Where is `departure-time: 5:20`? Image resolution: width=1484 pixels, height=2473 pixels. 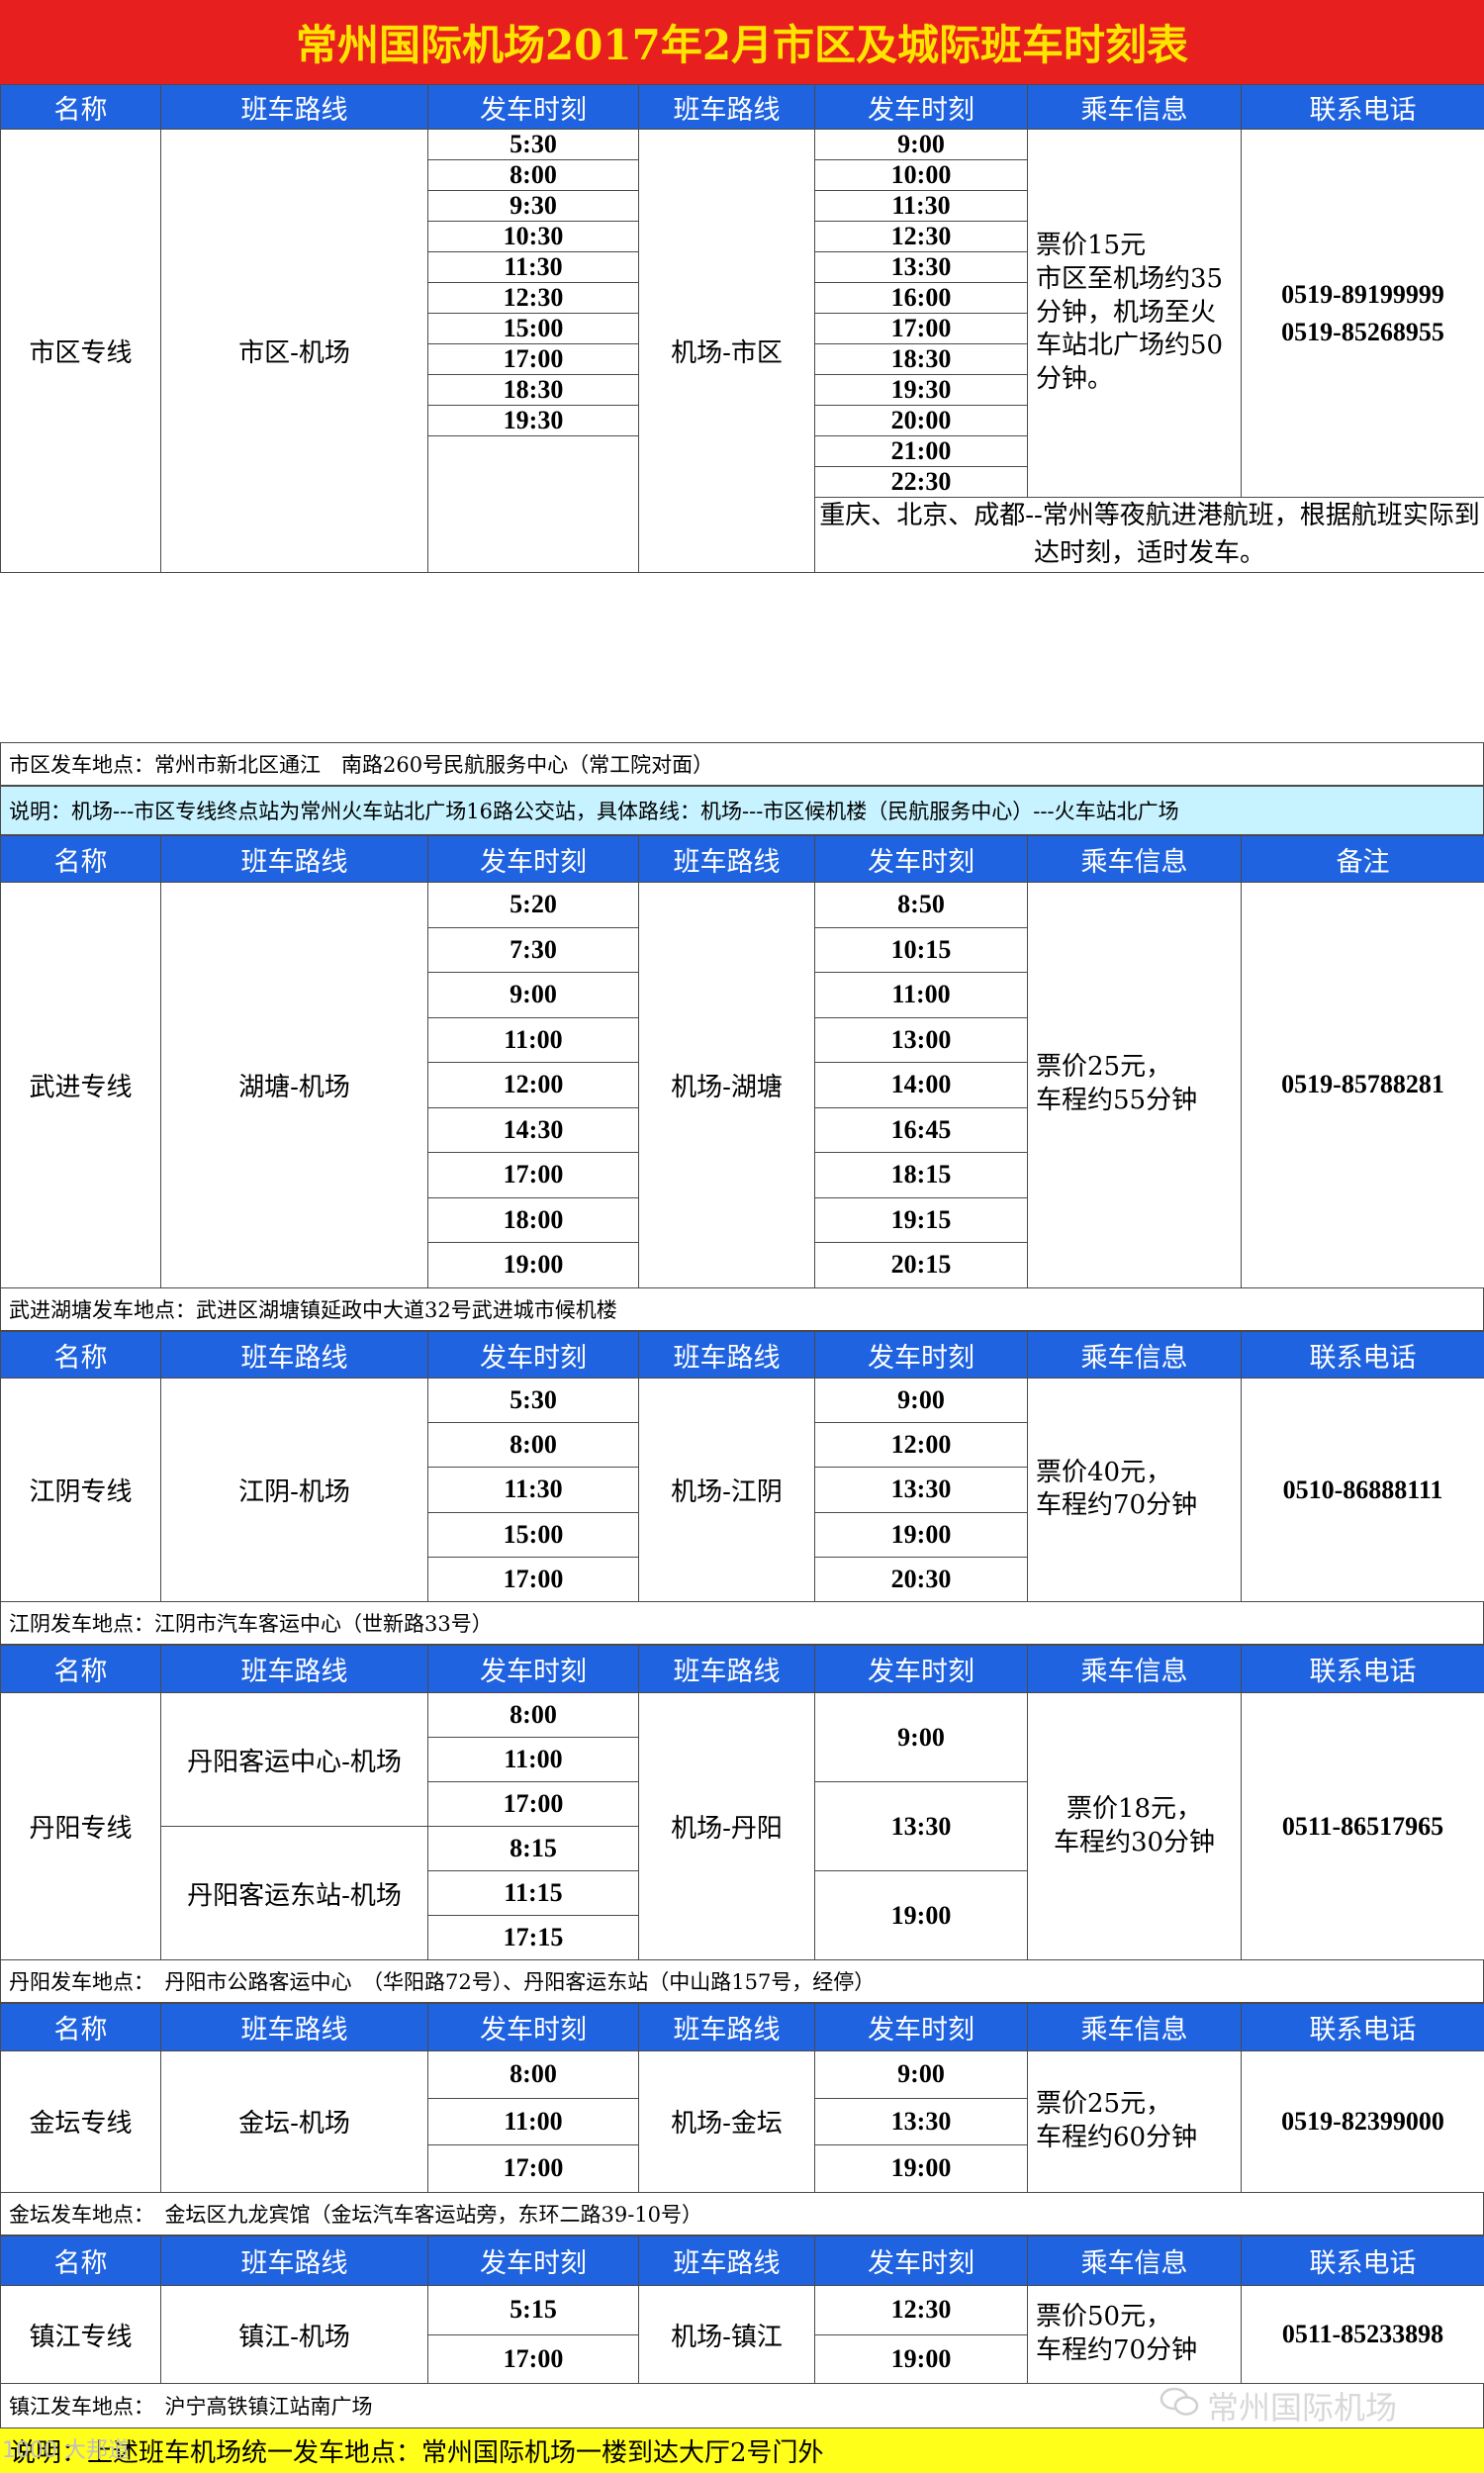 departure-time: 5:20 is located at coordinates (533, 905).